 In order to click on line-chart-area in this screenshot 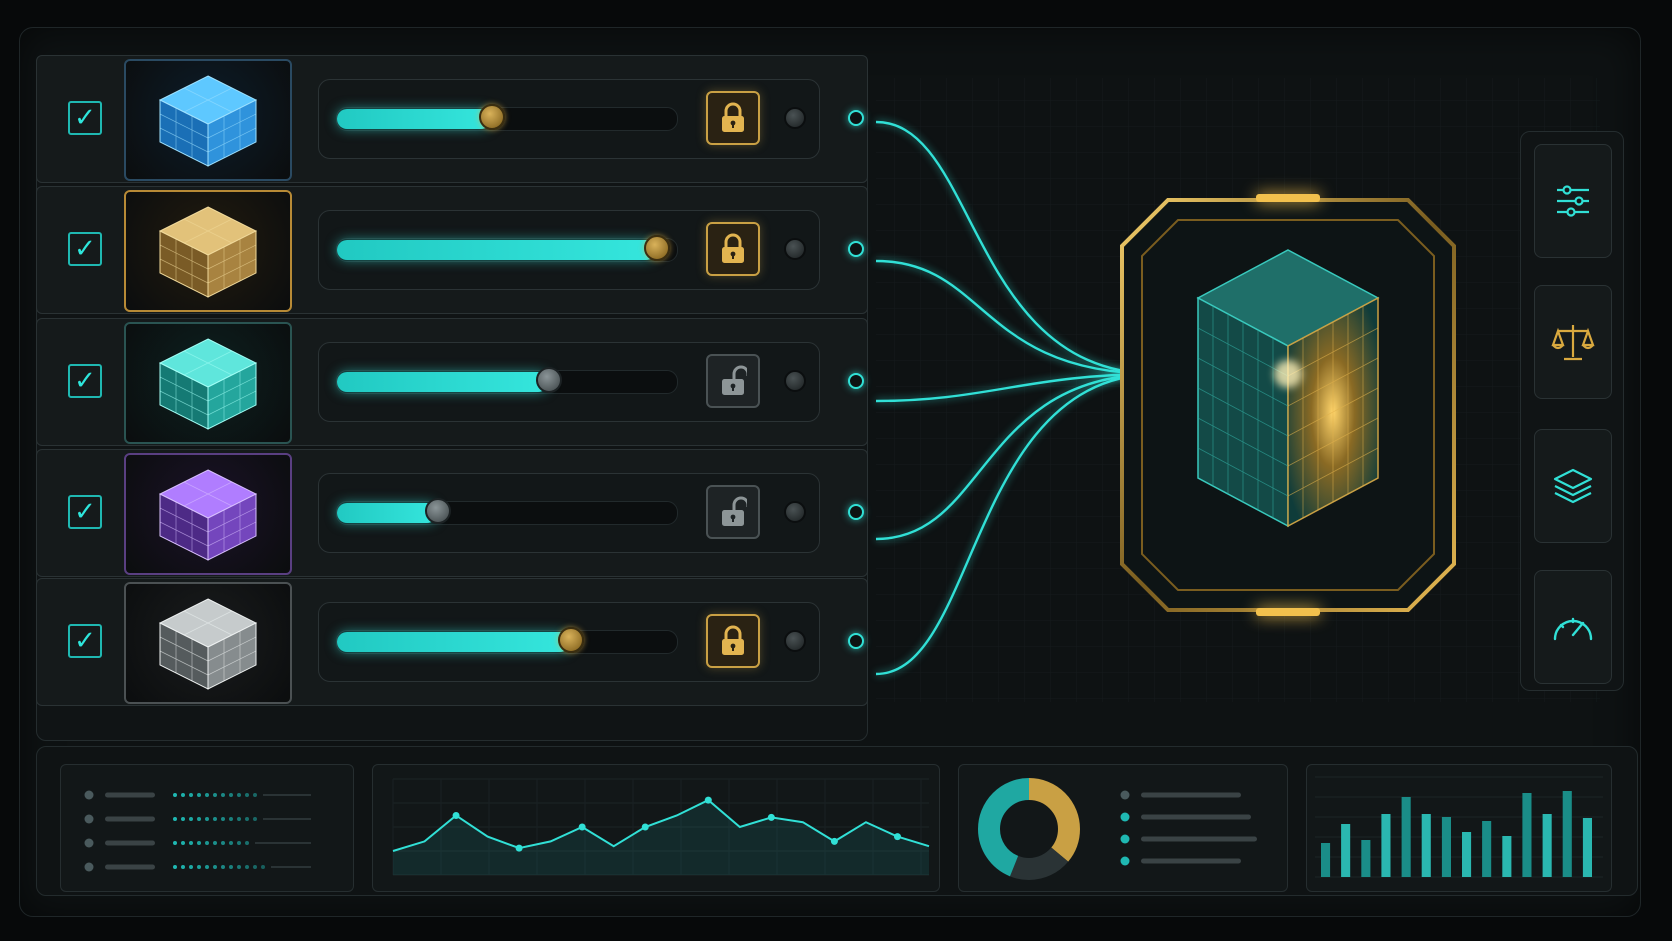, I will do `click(661, 837)`.